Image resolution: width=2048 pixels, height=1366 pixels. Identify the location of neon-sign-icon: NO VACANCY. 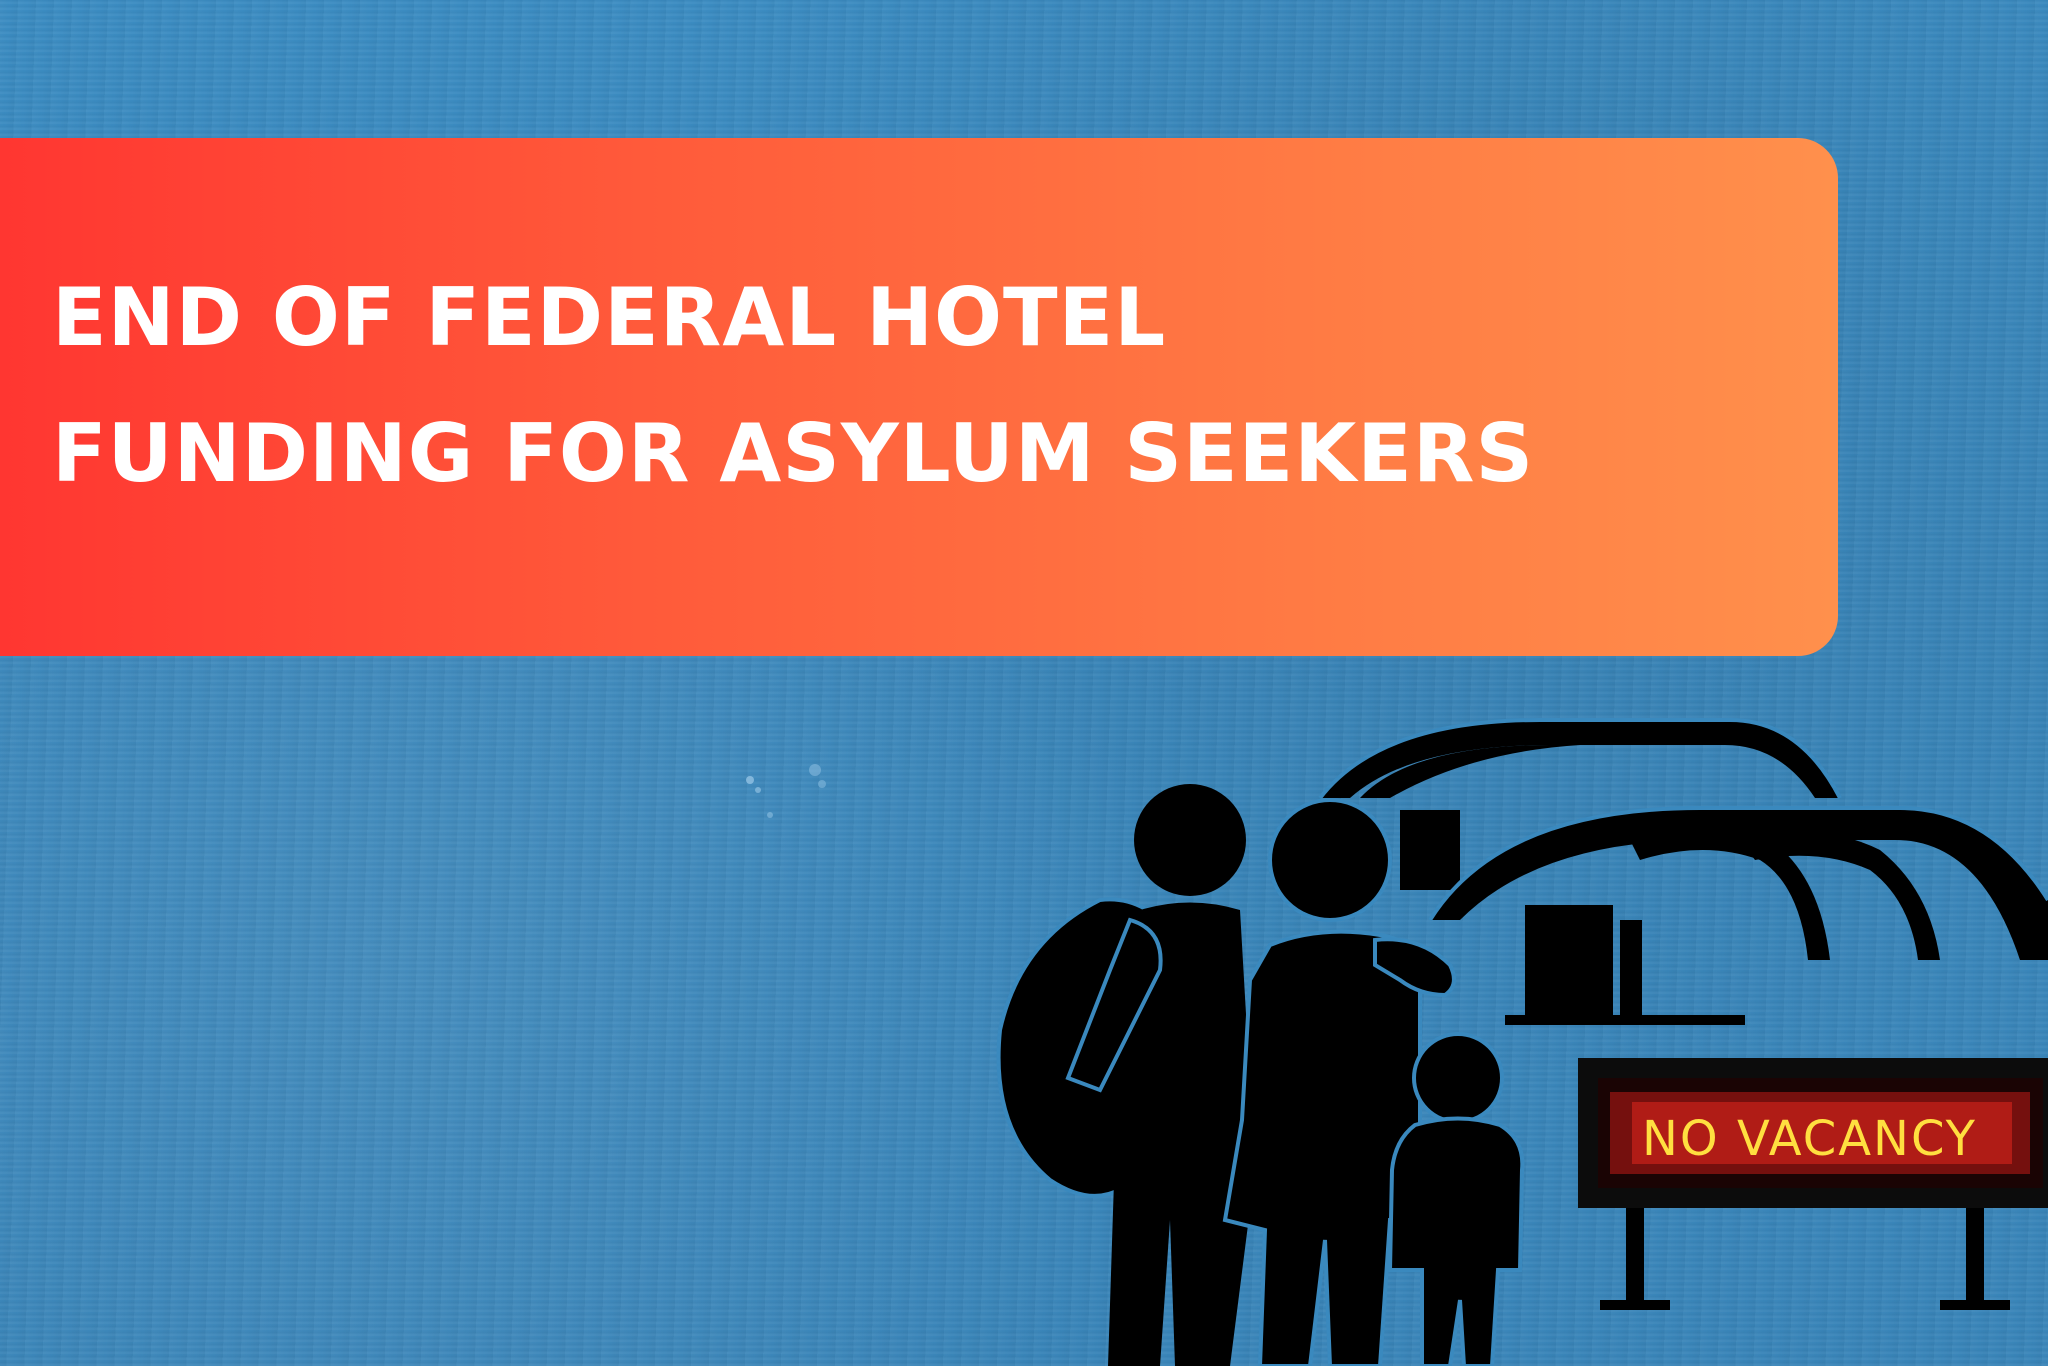
(1813, 1184).